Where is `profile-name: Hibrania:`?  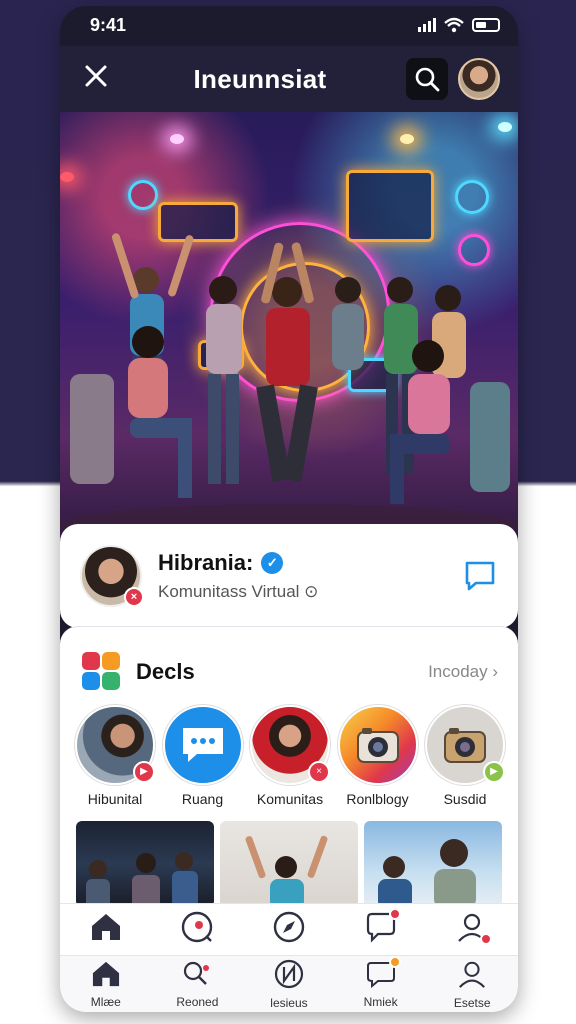 profile-name: Hibrania: is located at coordinates (206, 562).